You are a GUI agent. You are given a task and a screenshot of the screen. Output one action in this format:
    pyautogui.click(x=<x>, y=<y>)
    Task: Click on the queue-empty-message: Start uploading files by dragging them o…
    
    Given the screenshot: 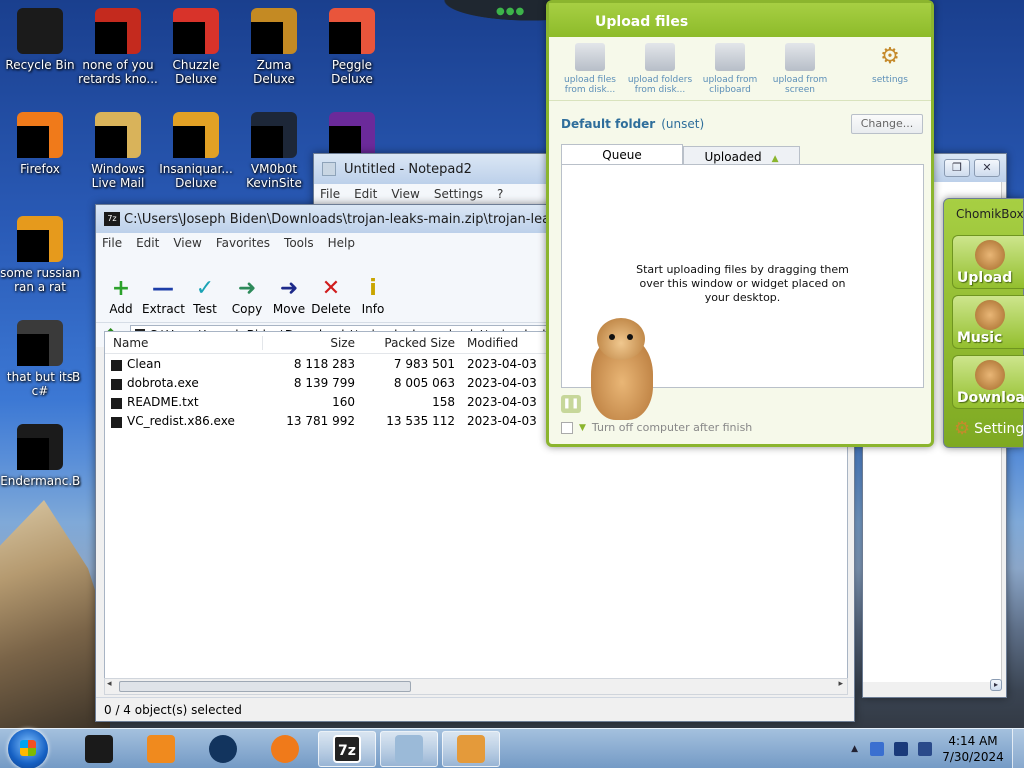 What is the action you would take?
    pyautogui.click(x=742, y=283)
    